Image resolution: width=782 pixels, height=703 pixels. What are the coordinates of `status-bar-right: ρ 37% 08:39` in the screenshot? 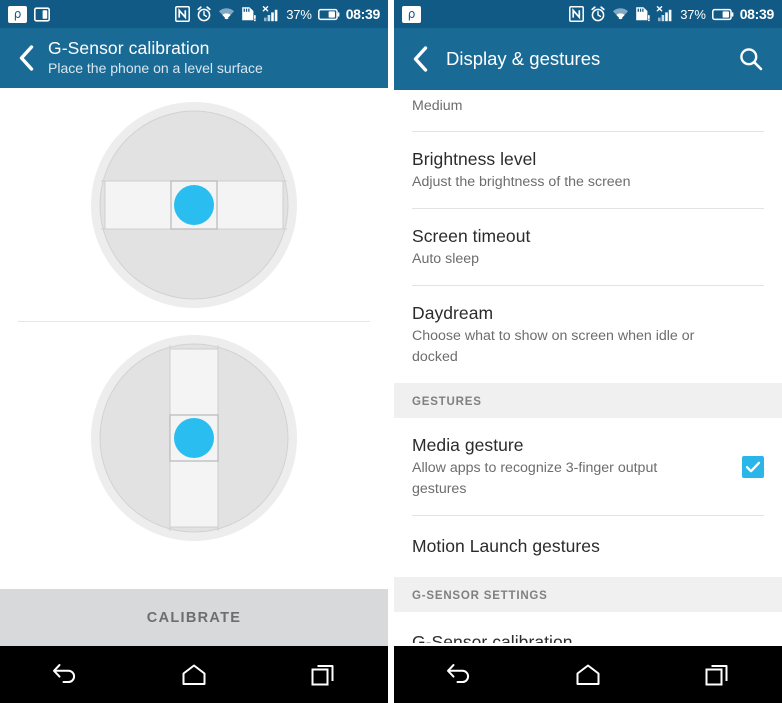 It's located at (588, 14).